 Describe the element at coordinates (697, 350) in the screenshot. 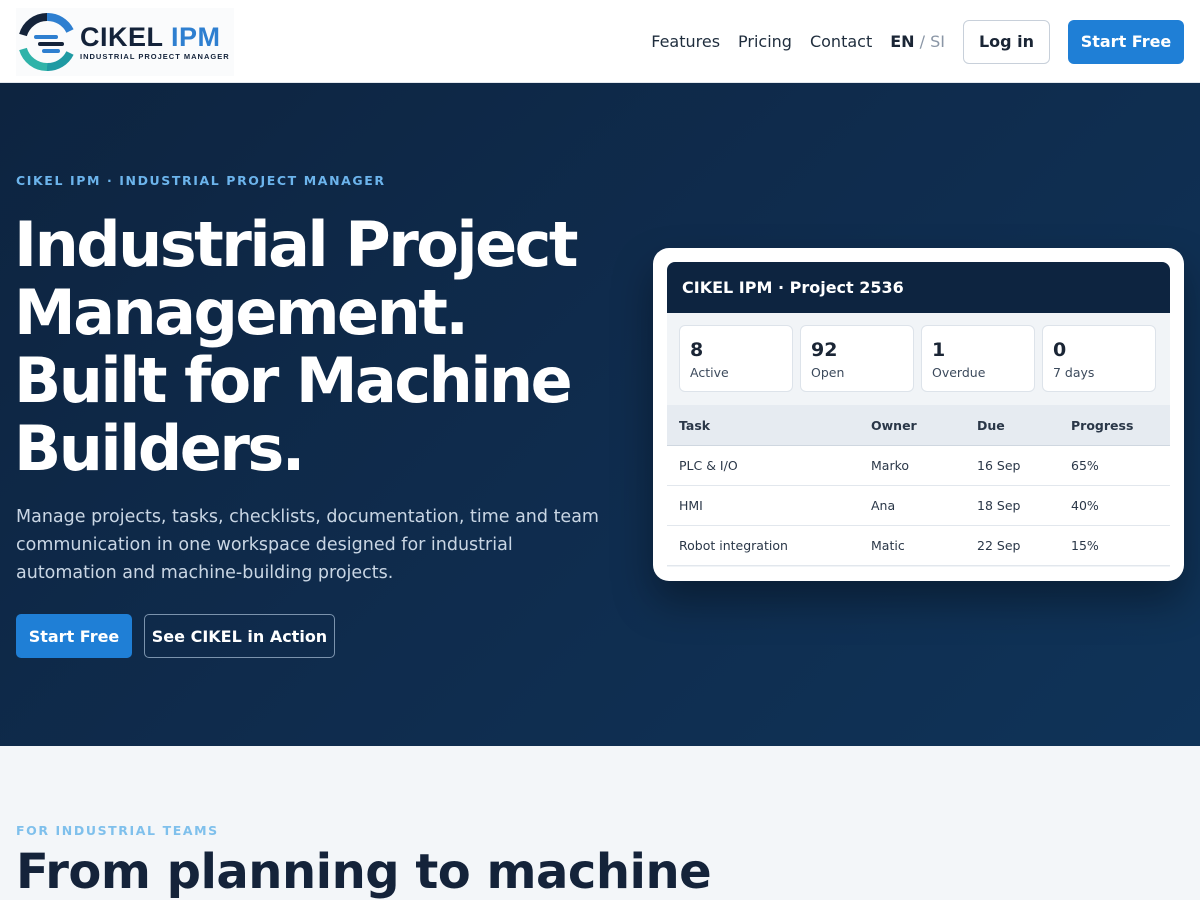

I see `stat-value: 8` at that location.